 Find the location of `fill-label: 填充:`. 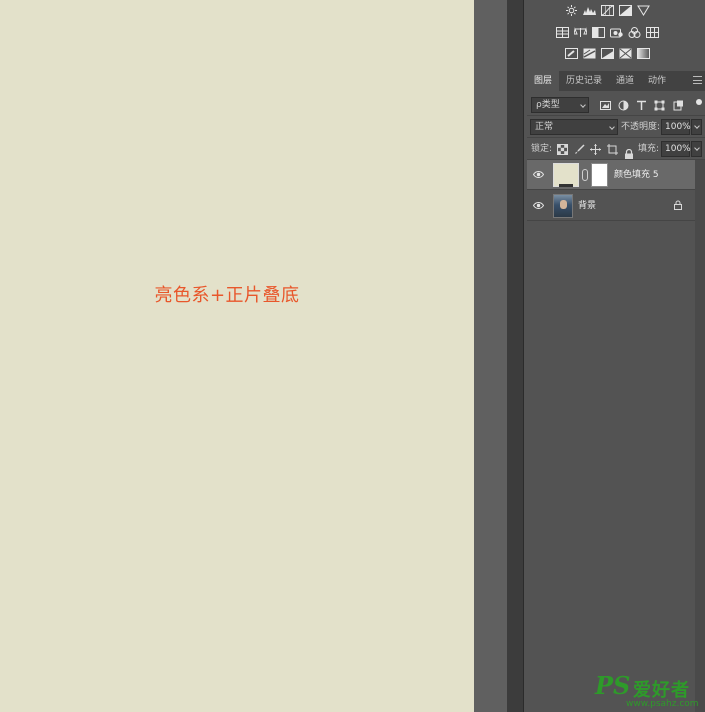

fill-label: 填充: is located at coordinates (649, 149).